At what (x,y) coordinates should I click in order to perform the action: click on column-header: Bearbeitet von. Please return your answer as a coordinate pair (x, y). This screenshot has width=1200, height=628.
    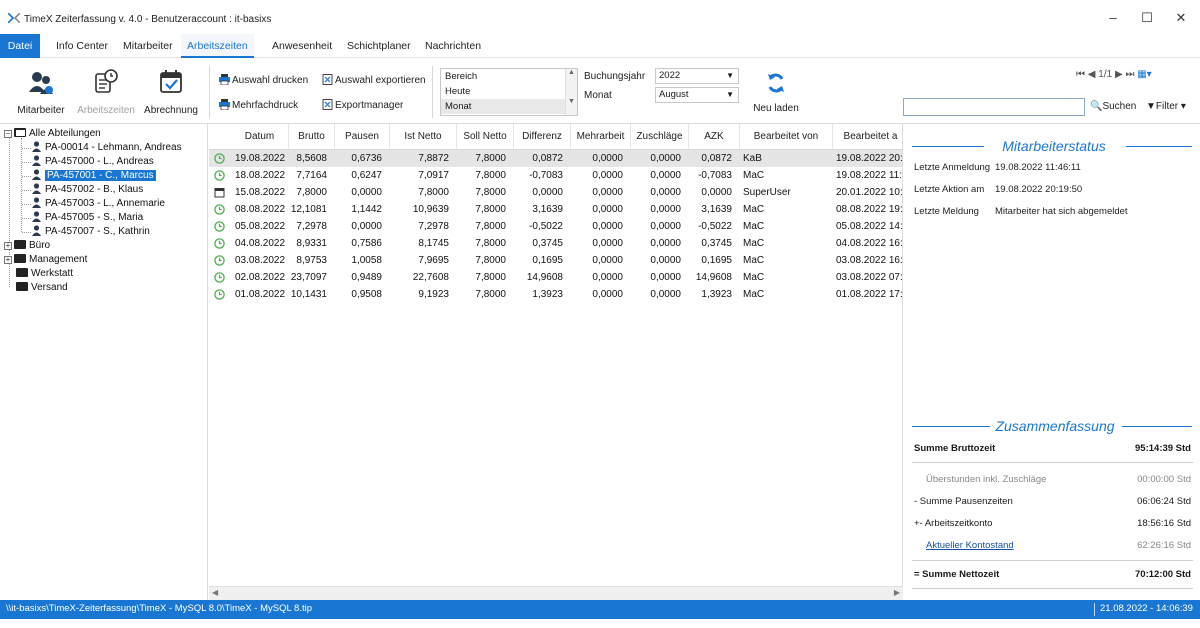
    Looking at the image, I should click on (786, 137).